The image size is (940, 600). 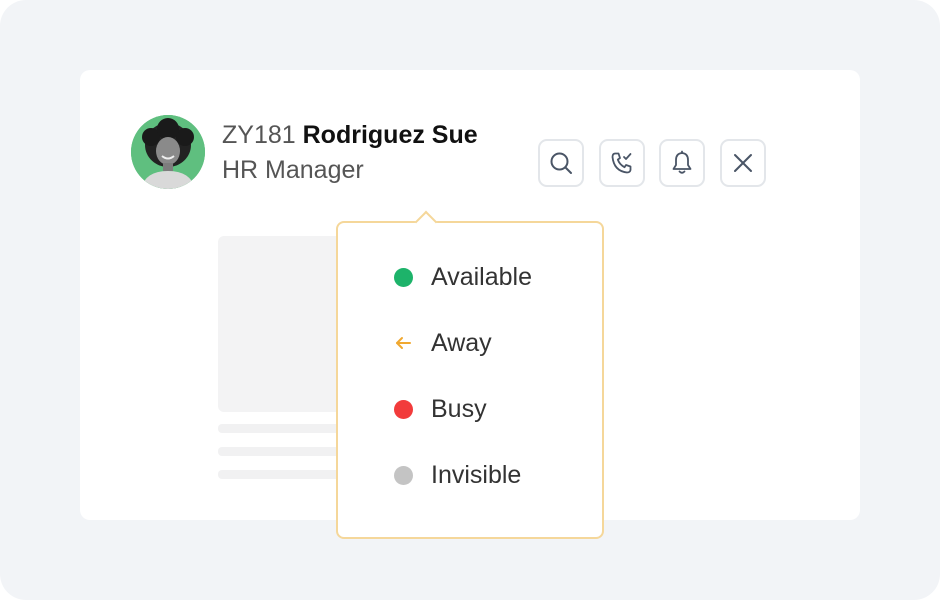 What do you see at coordinates (482, 276) in the screenshot?
I see `status-label: Available` at bounding box center [482, 276].